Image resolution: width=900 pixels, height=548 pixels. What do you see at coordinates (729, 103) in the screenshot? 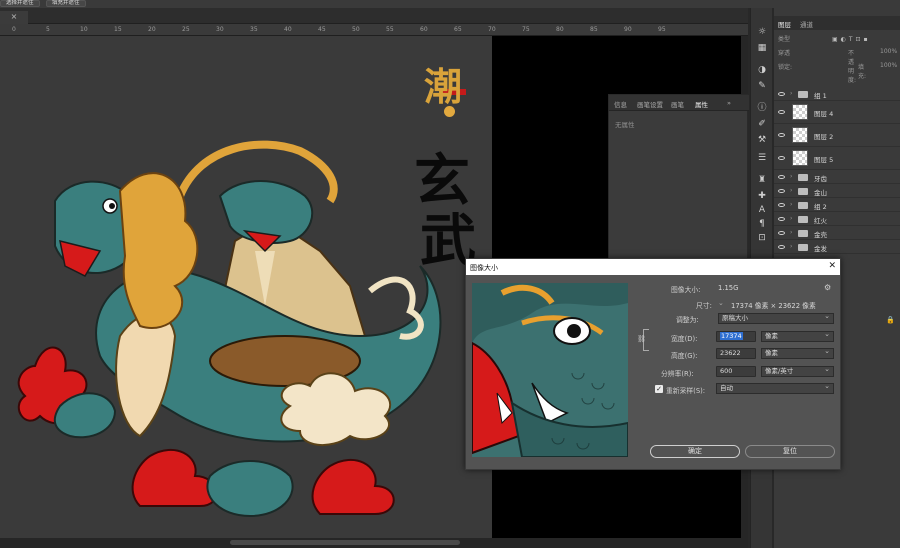
I see `collapse-icon: »` at bounding box center [729, 103].